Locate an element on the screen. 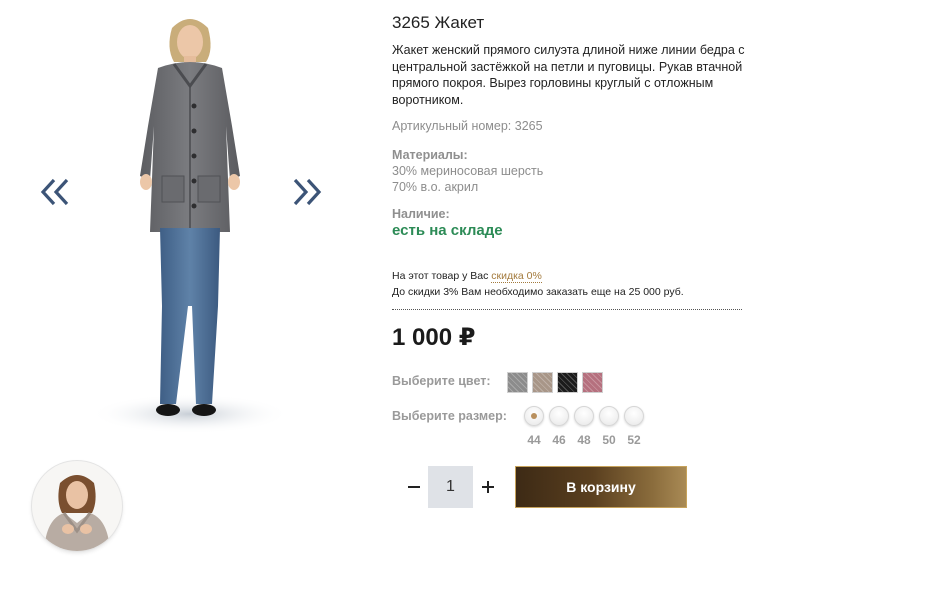 This screenshot has width=942, height=599. size-value: 52 is located at coordinates (634, 440).